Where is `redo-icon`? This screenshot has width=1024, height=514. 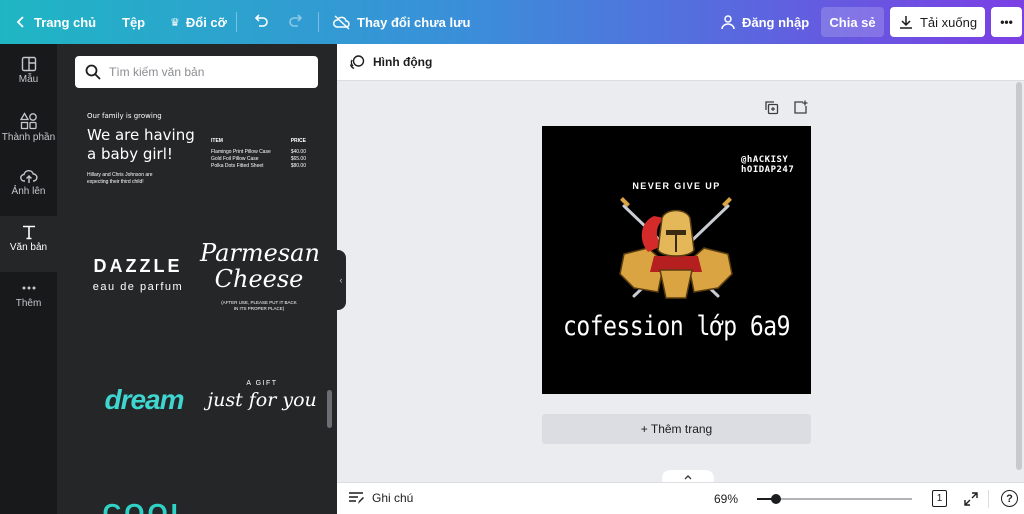 redo-icon is located at coordinates (296, 20).